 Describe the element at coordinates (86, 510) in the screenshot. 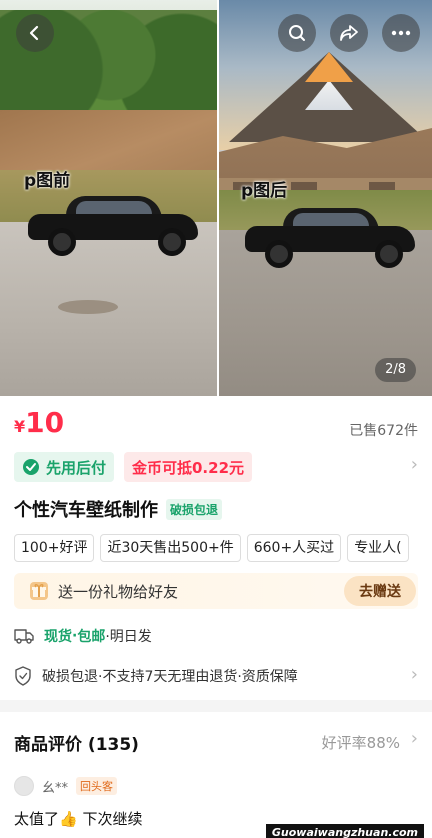

I see `product-title: 个性汽车壁纸制作` at that location.